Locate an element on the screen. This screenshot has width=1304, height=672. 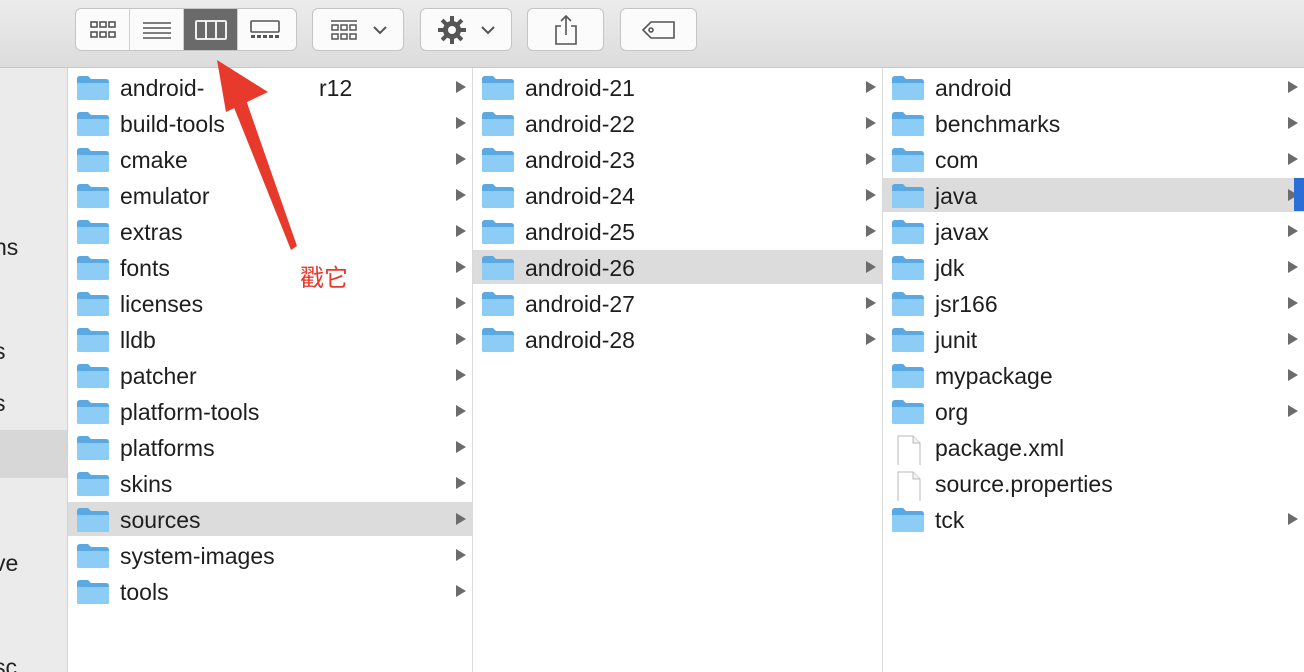
sidebar-item-label: ve is located at coordinates (9, 563).